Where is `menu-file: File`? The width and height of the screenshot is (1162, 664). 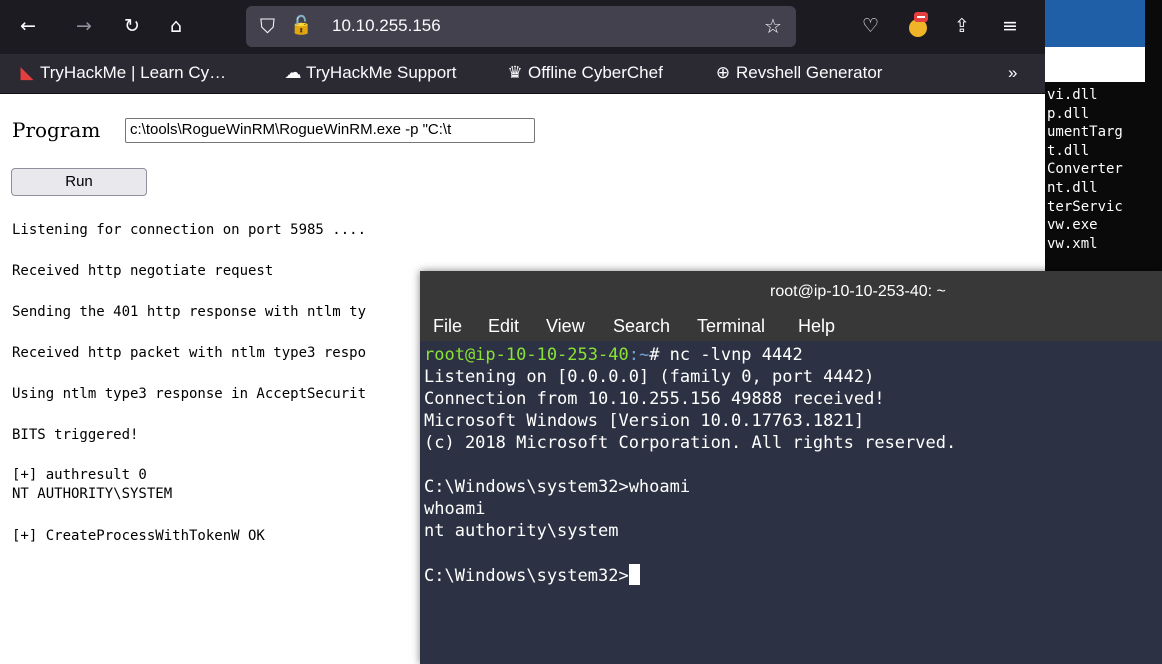 menu-file: File is located at coordinates (447, 326).